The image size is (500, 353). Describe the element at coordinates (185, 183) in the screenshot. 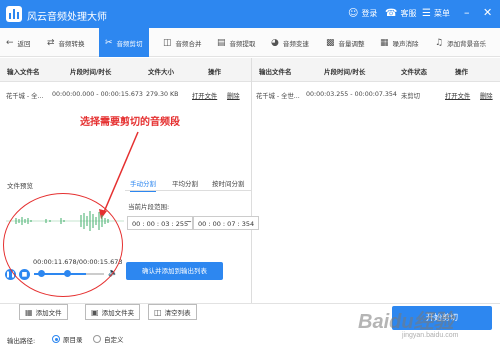

I see `tab-average-split: 平均分割` at that location.